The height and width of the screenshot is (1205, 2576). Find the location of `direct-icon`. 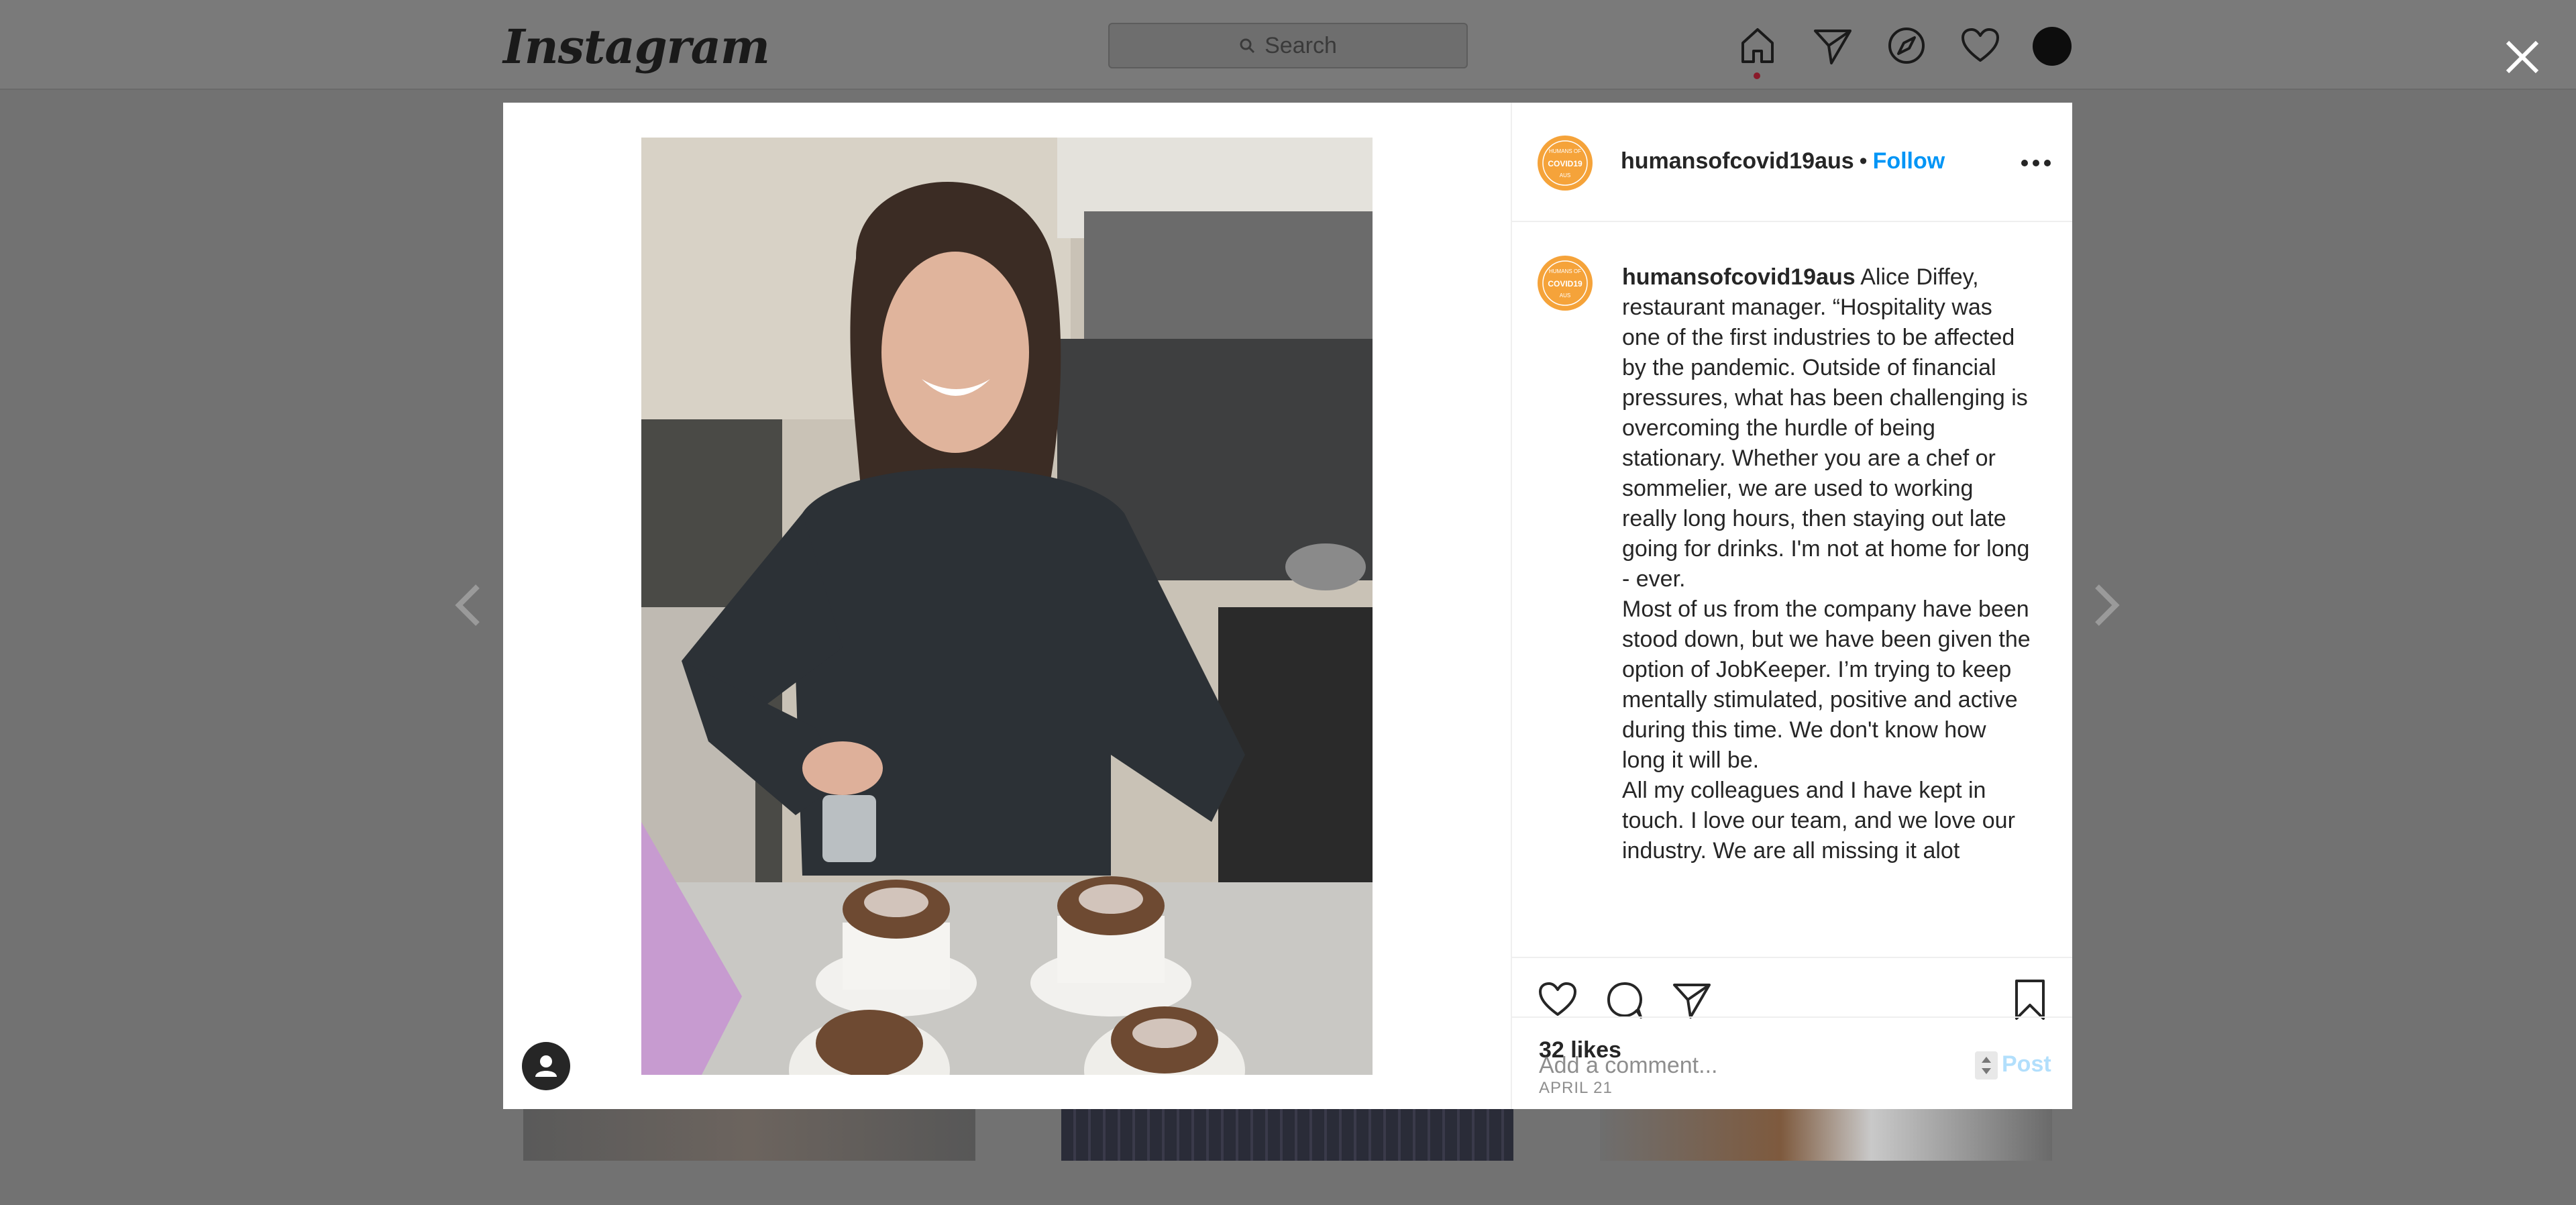

direct-icon is located at coordinates (1832, 45).